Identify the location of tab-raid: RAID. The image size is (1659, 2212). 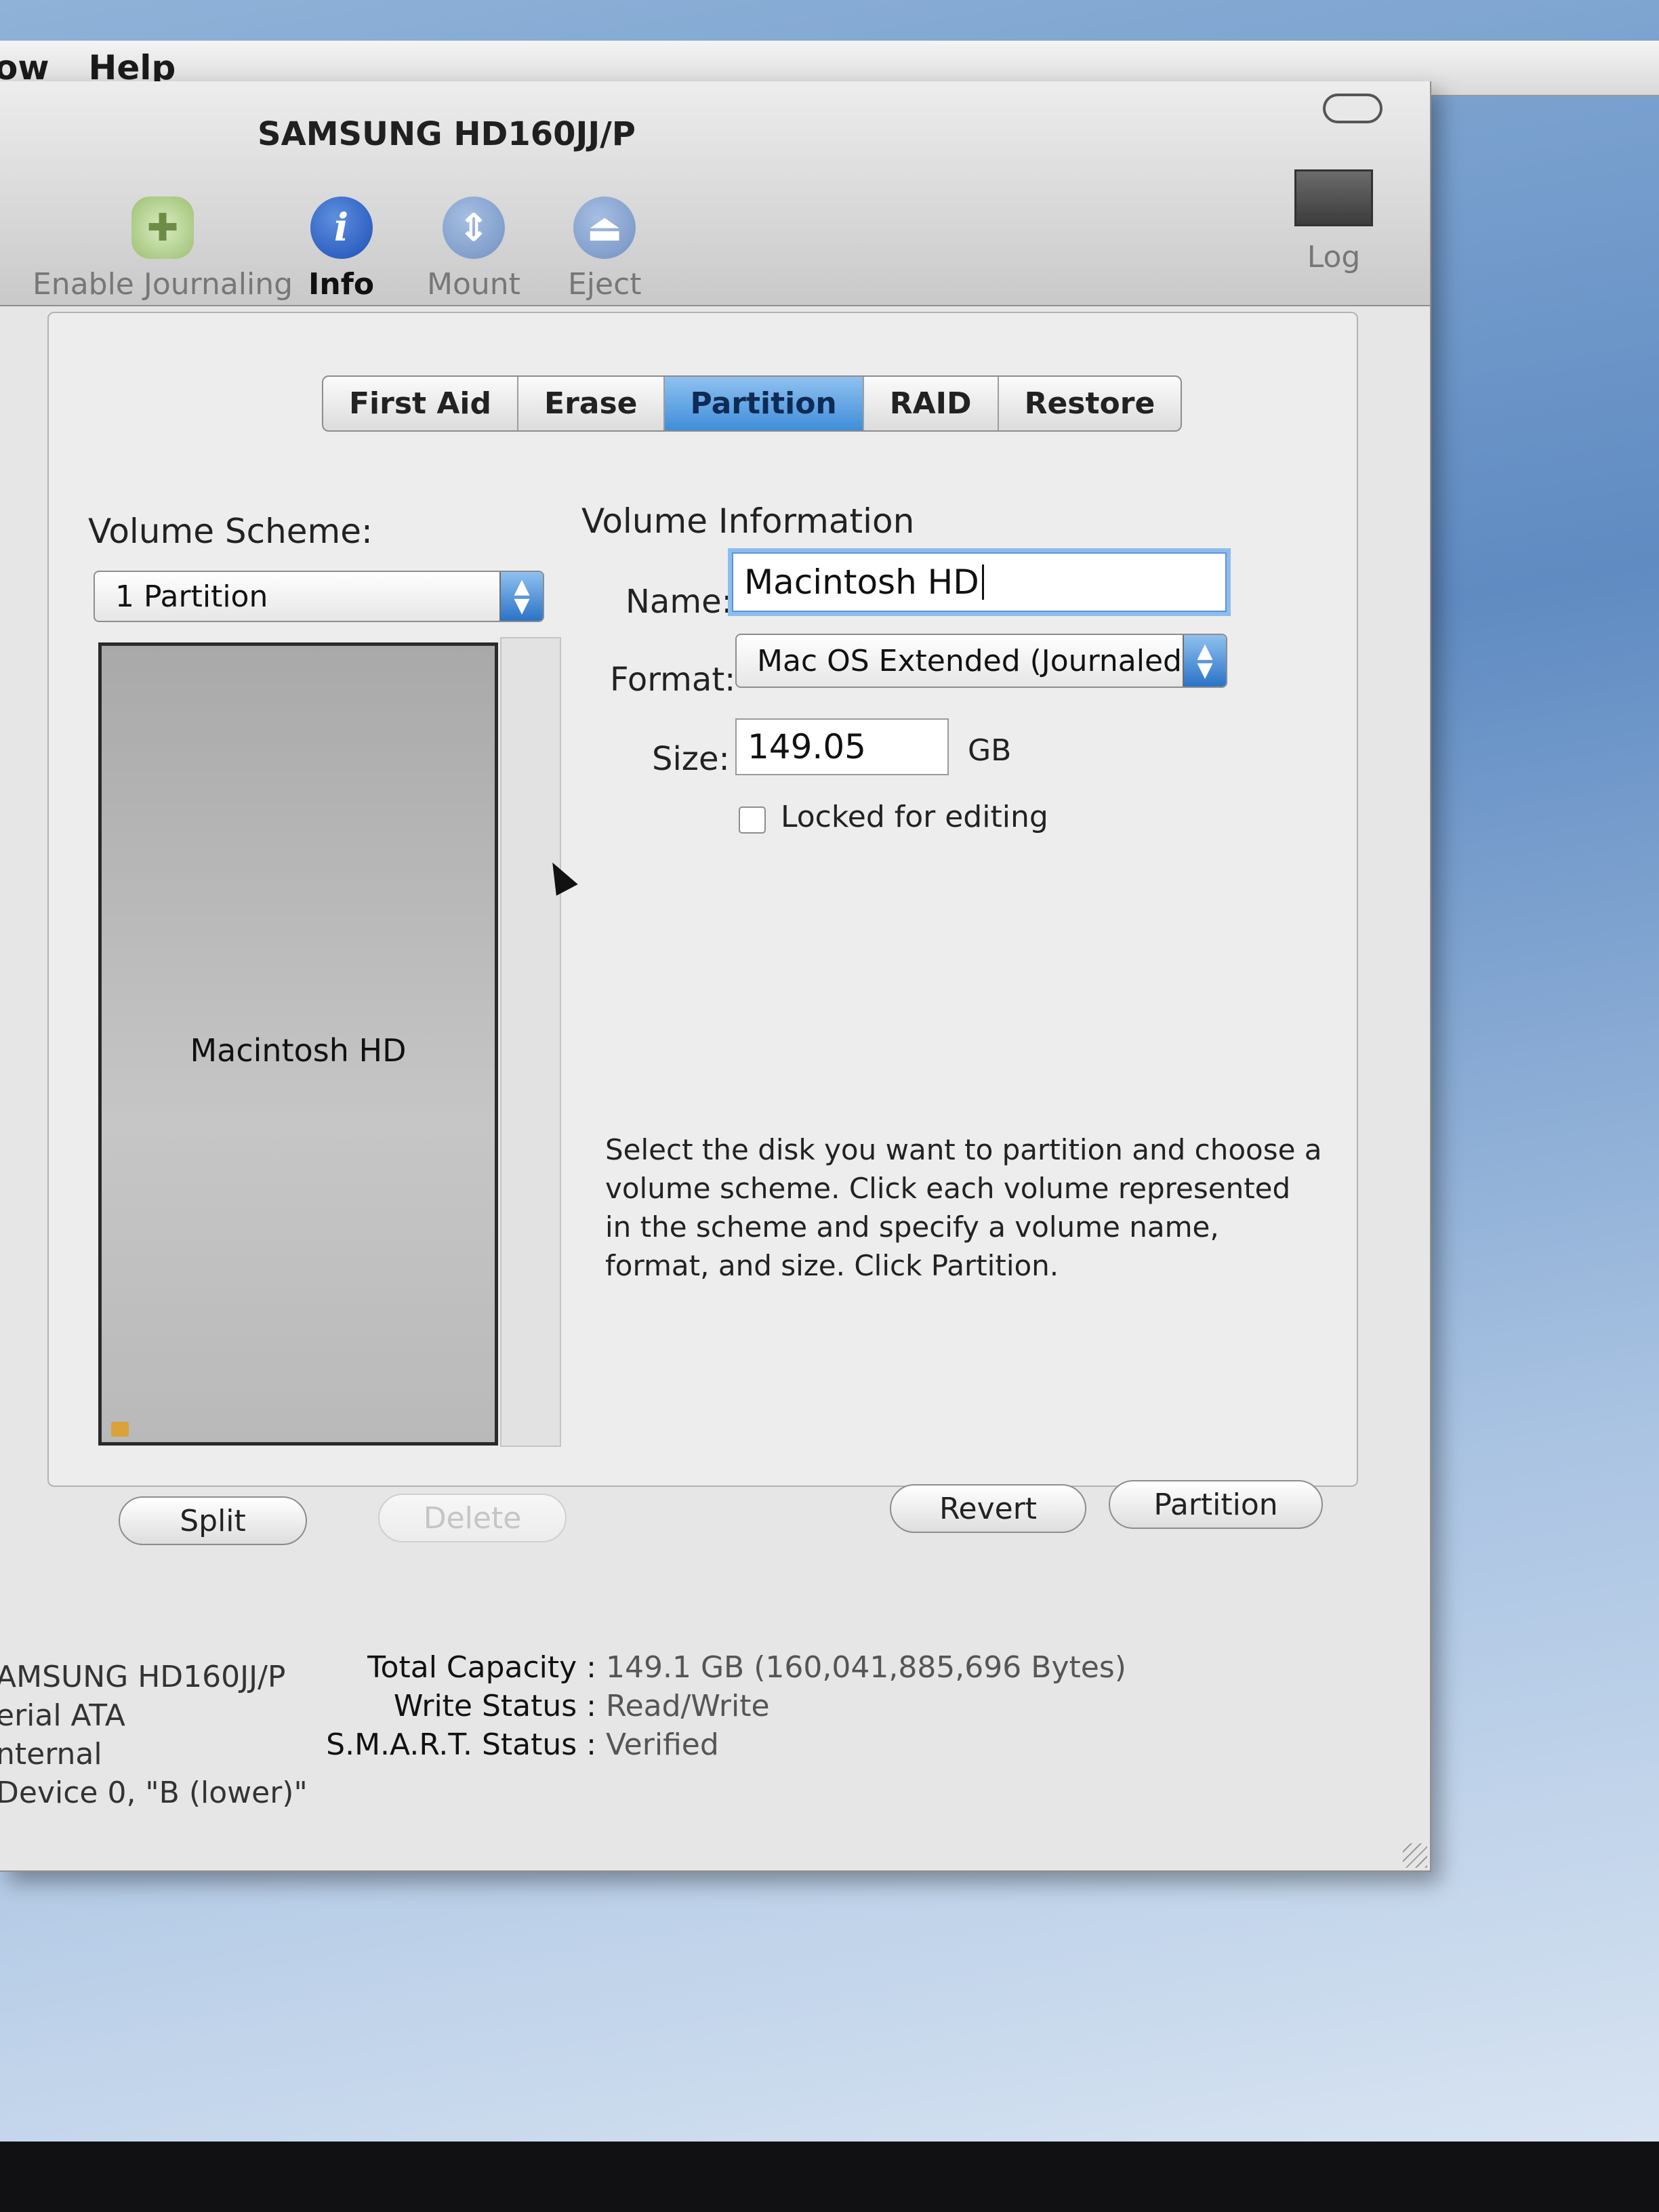
(931, 403).